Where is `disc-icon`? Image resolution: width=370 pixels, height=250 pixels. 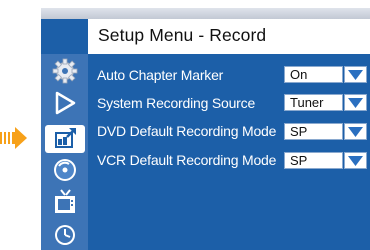
disc-icon is located at coordinates (65, 170).